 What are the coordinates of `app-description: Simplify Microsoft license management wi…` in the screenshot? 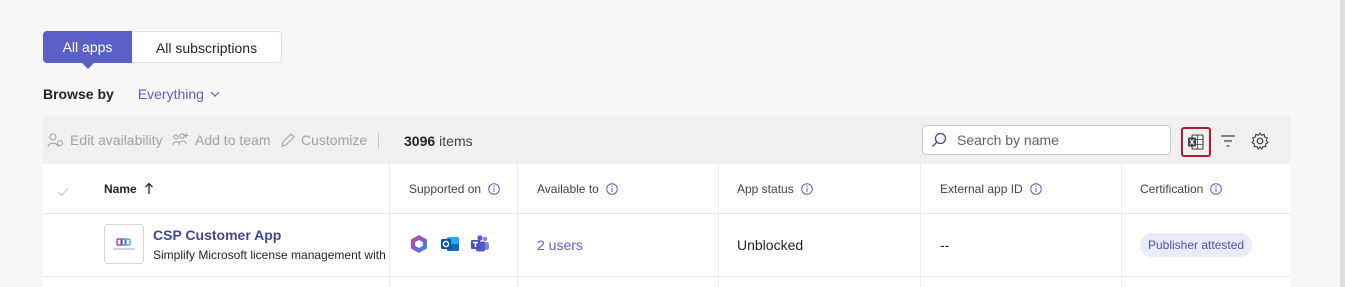 It's located at (269, 255).